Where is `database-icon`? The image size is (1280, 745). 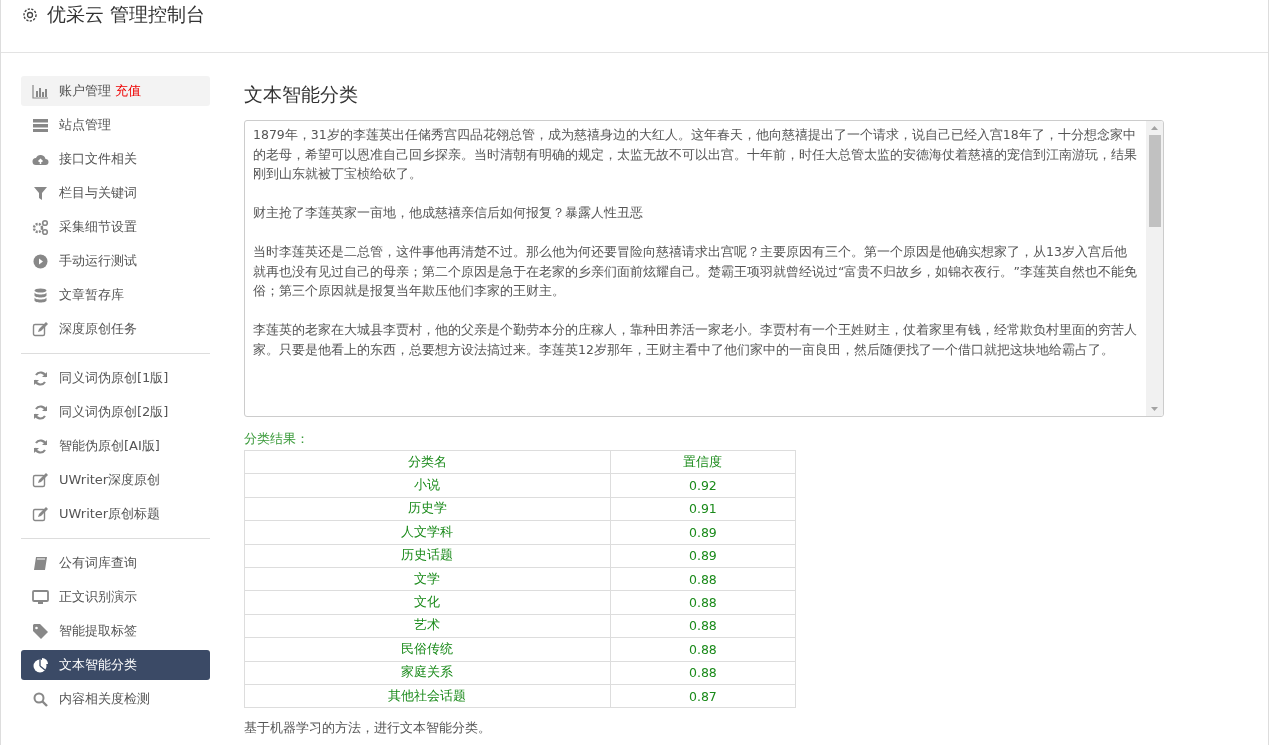 database-icon is located at coordinates (40, 295).